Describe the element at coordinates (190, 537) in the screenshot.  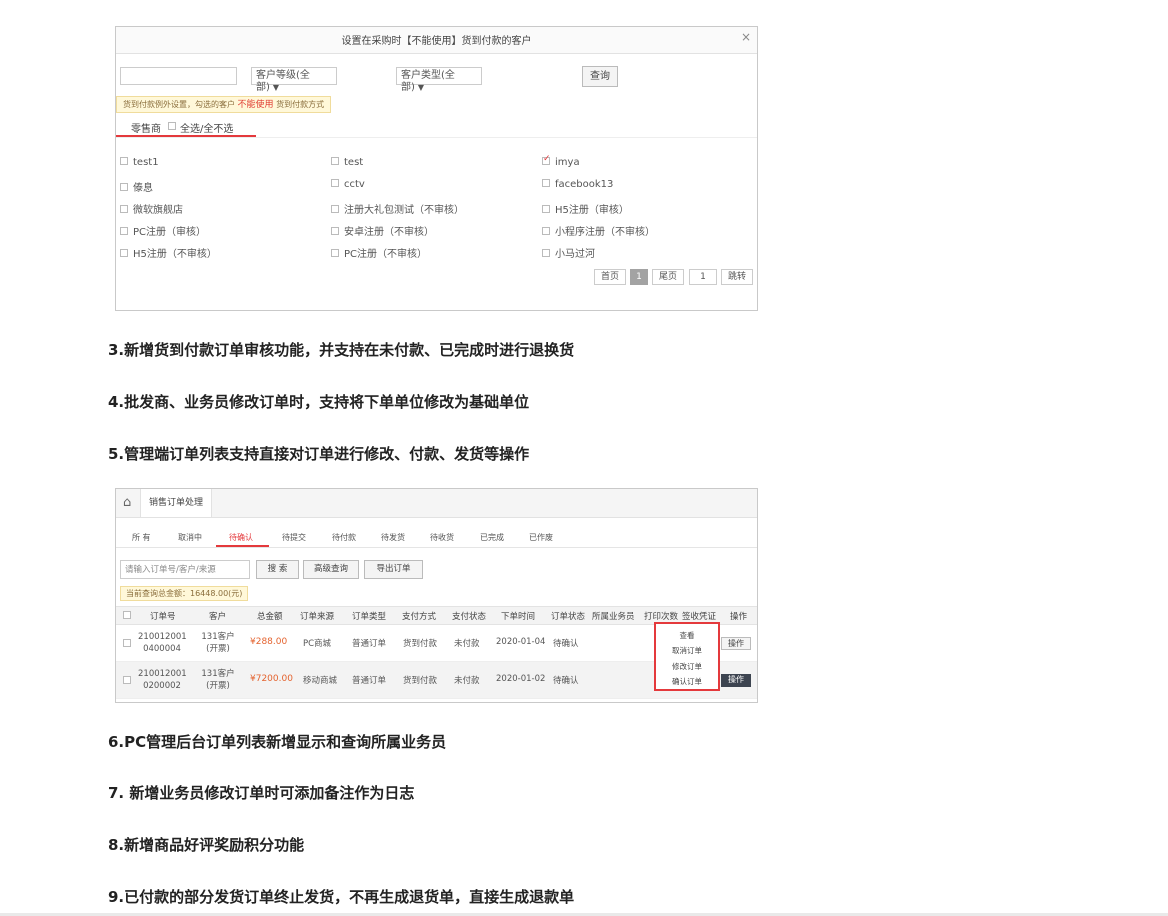
I see `status-tab: 取消中` at that location.